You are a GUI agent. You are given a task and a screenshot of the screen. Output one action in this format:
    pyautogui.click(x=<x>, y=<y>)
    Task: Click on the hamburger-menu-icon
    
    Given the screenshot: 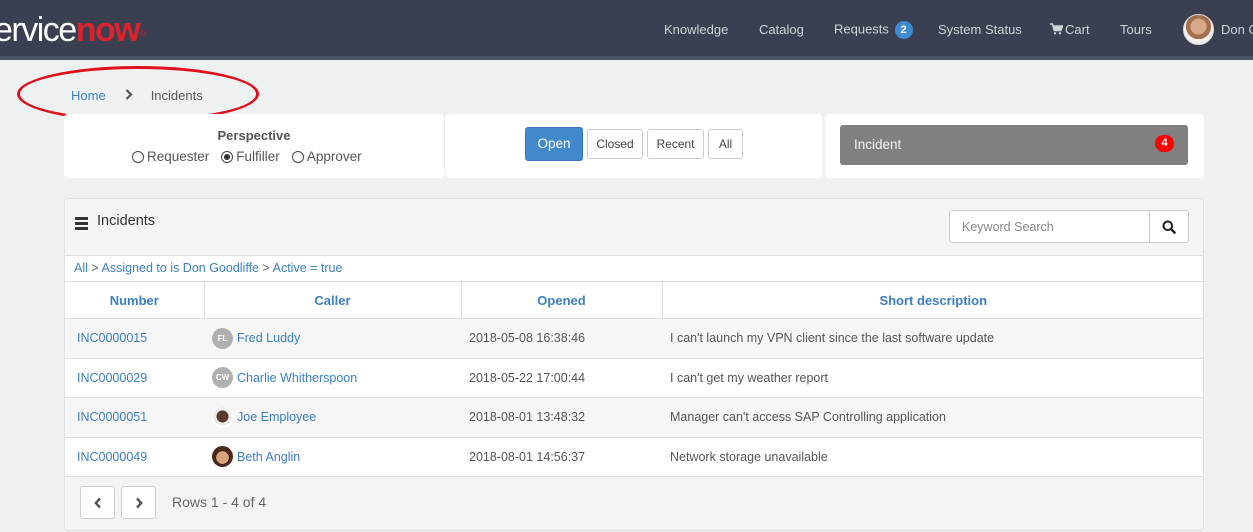 What is the action you would take?
    pyautogui.click(x=81, y=223)
    